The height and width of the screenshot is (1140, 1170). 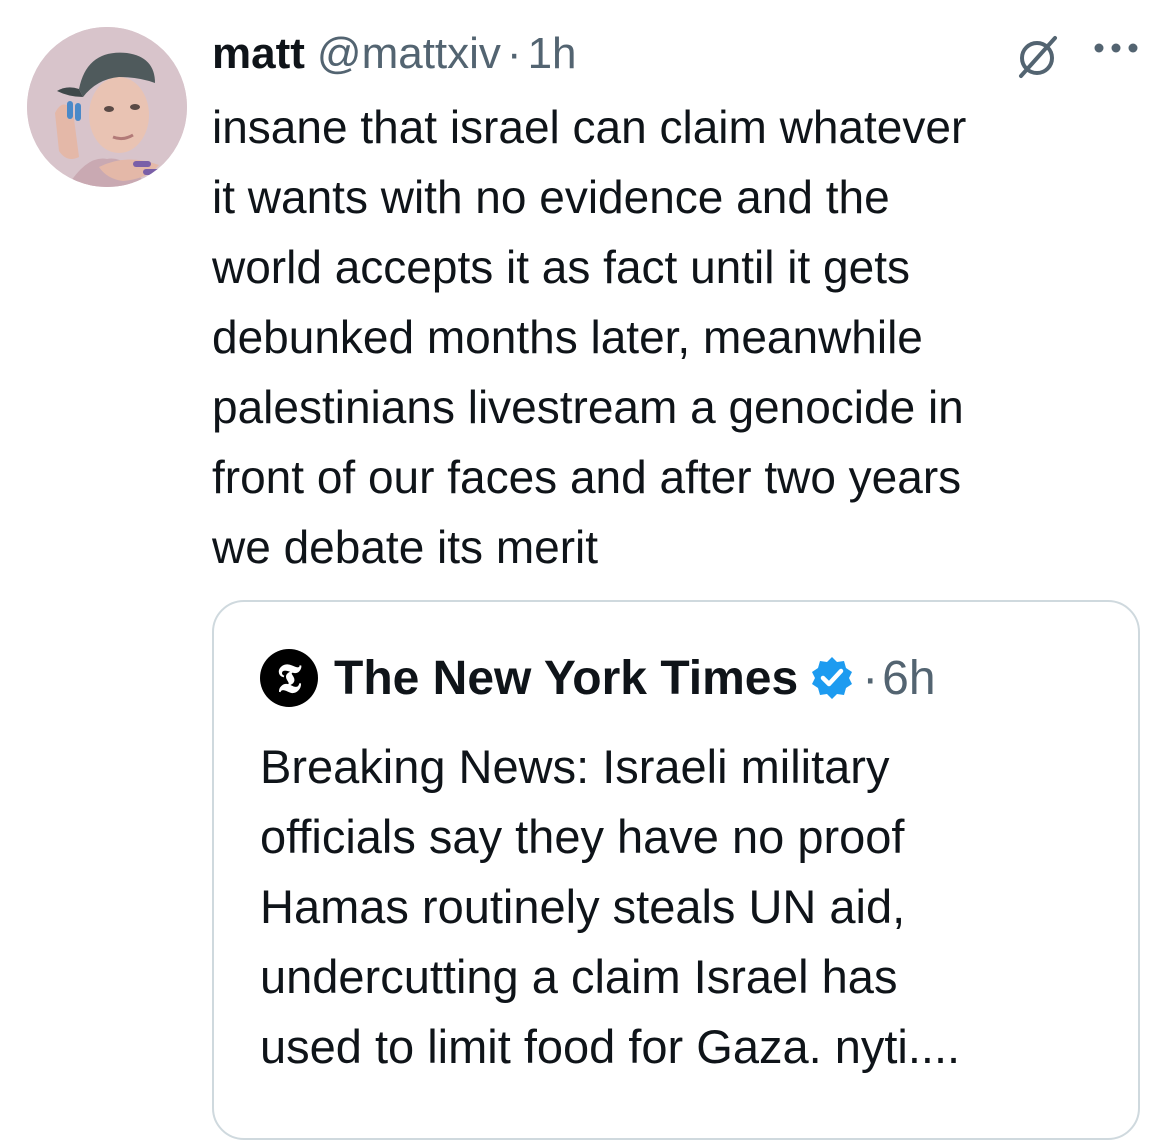 I want to click on verified-badge-icon, so click(x=832, y=678).